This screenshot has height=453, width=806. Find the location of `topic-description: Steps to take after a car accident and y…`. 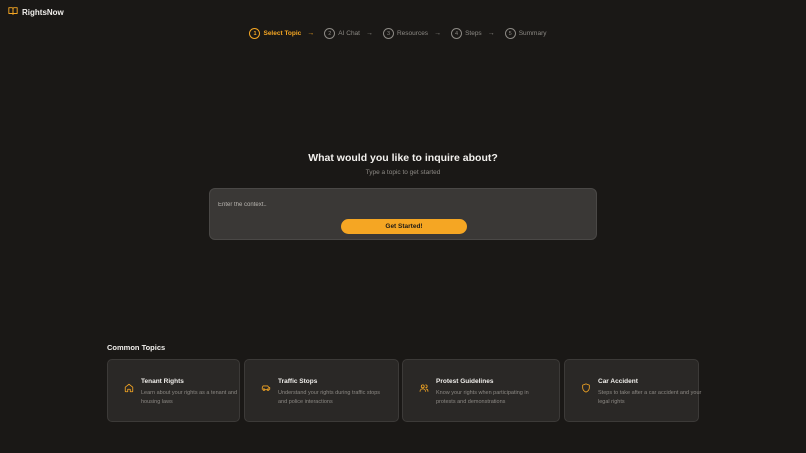

topic-description: Steps to take after a car accident and y… is located at coordinates (650, 397).